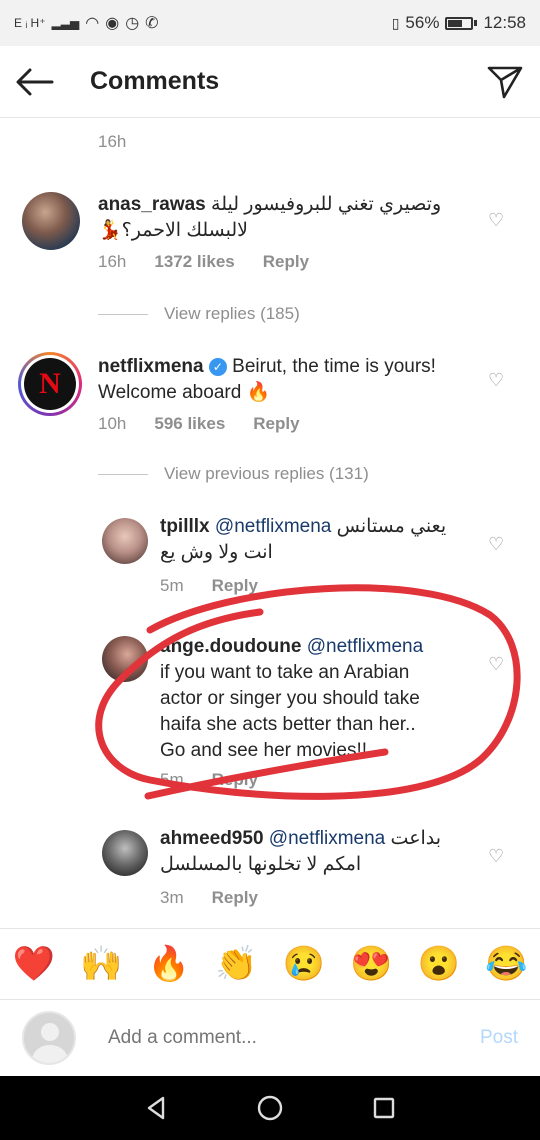  Describe the element at coordinates (194, 262) in the screenshot. I see `comment-likes: 1372 likes` at that location.